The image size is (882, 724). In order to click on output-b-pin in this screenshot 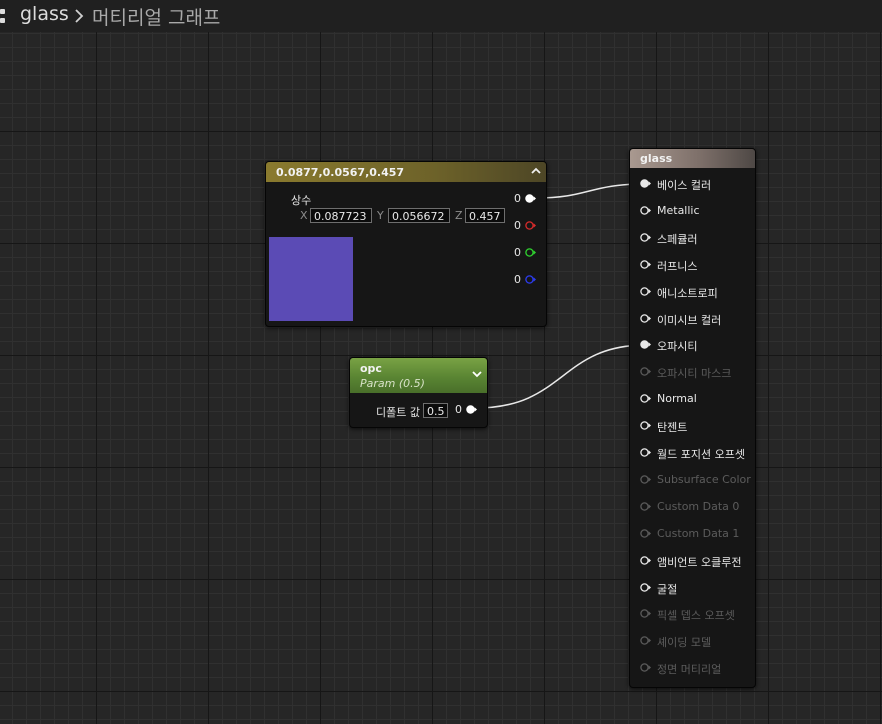, I will do `click(530, 279)`.